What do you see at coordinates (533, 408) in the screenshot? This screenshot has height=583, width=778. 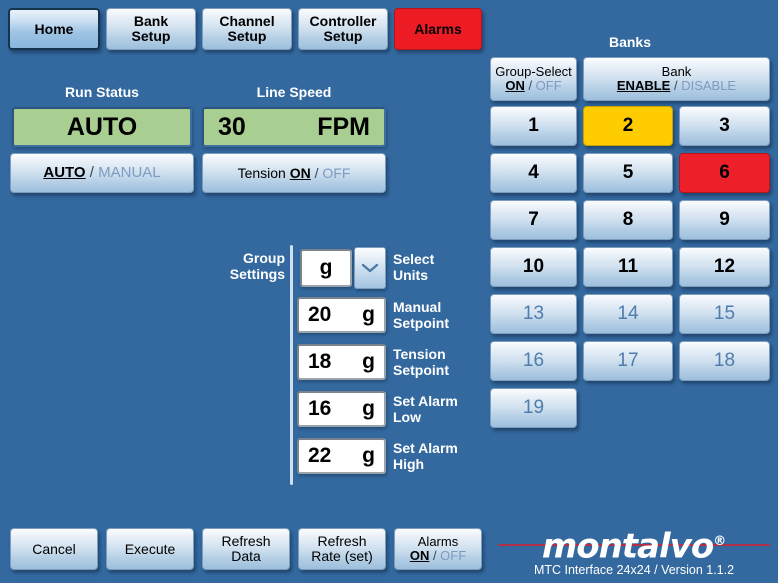 I see `bank-button-19: 19` at bounding box center [533, 408].